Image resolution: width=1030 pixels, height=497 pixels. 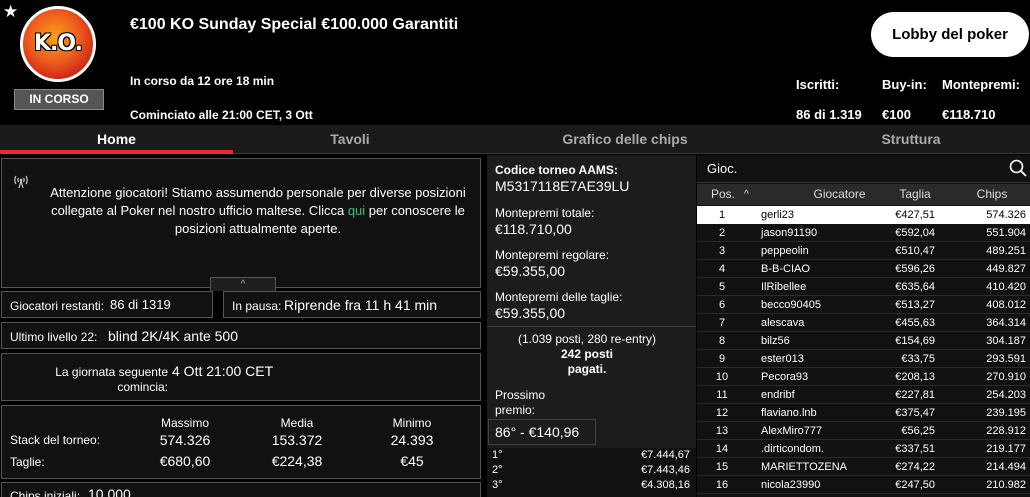 What do you see at coordinates (863, 233) in the screenshot?
I see `table-row: 2 jason91190 €592,04 551.904` at bounding box center [863, 233].